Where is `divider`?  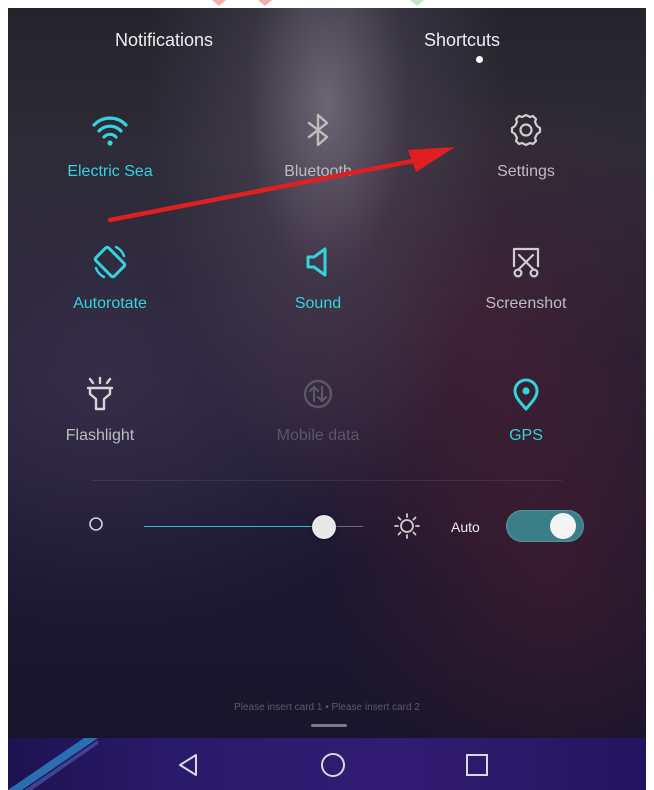 divider is located at coordinates (327, 480).